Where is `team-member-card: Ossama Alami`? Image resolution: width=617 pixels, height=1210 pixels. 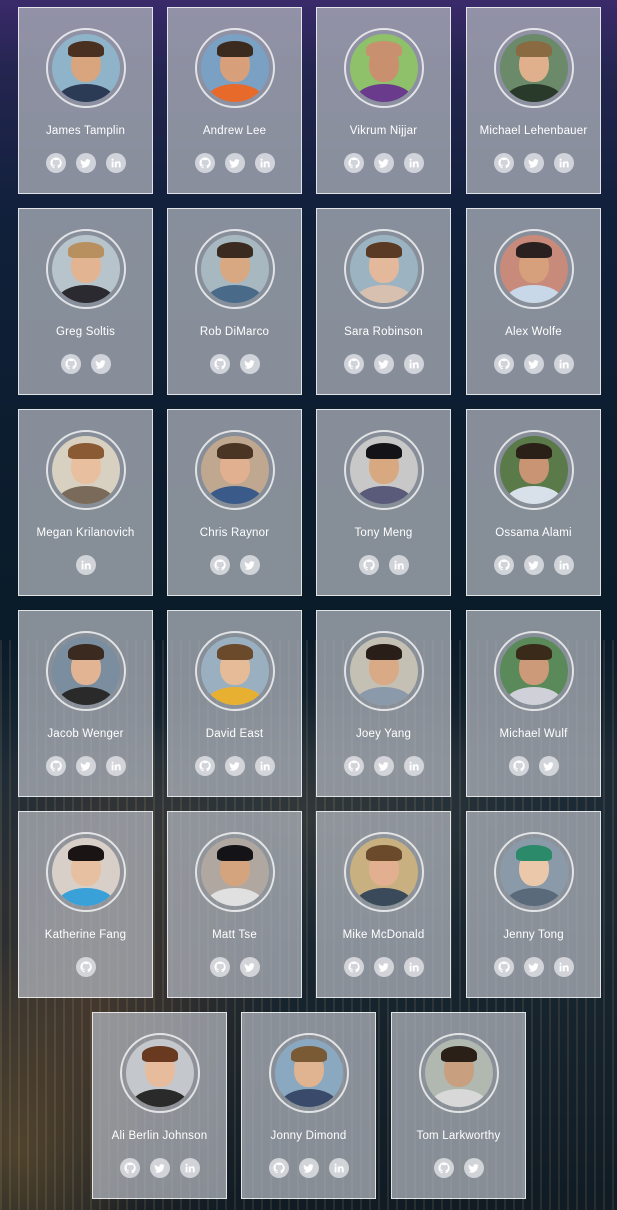
team-member-card: Ossama Alami is located at coordinates (533, 502).